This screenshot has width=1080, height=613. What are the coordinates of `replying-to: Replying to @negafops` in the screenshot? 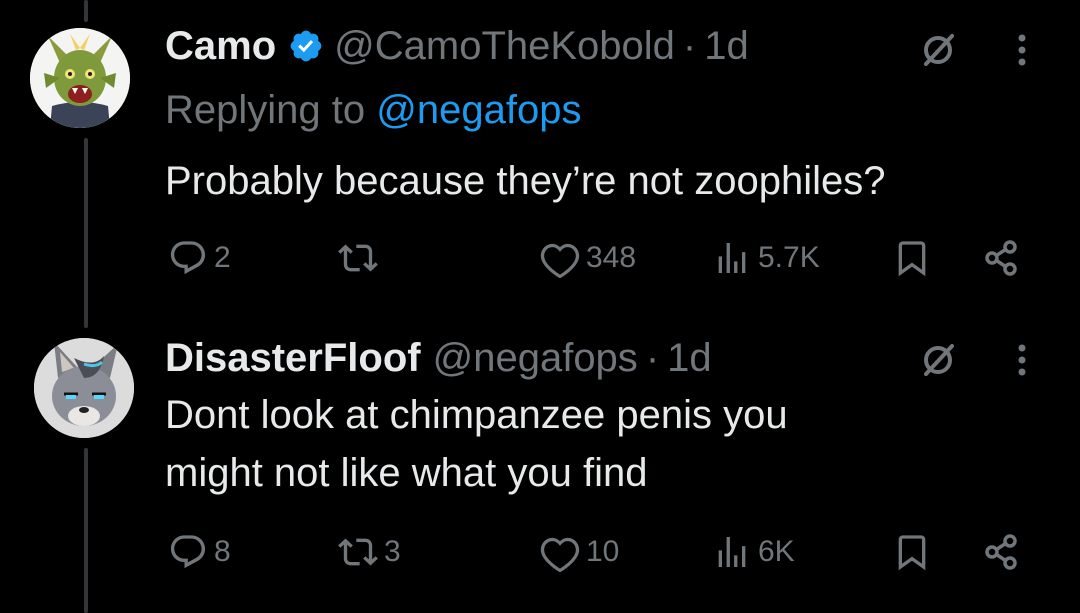 It's located at (373, 110).